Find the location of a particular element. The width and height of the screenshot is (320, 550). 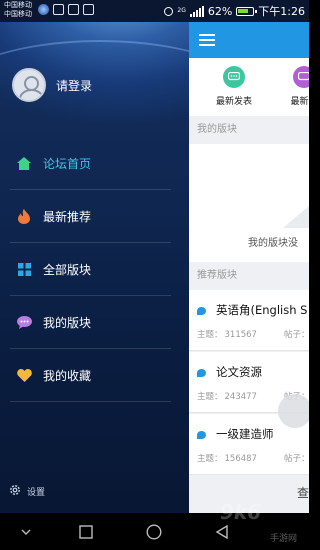

forum-title: 一级建造师 is located at coordinates (245, 434).